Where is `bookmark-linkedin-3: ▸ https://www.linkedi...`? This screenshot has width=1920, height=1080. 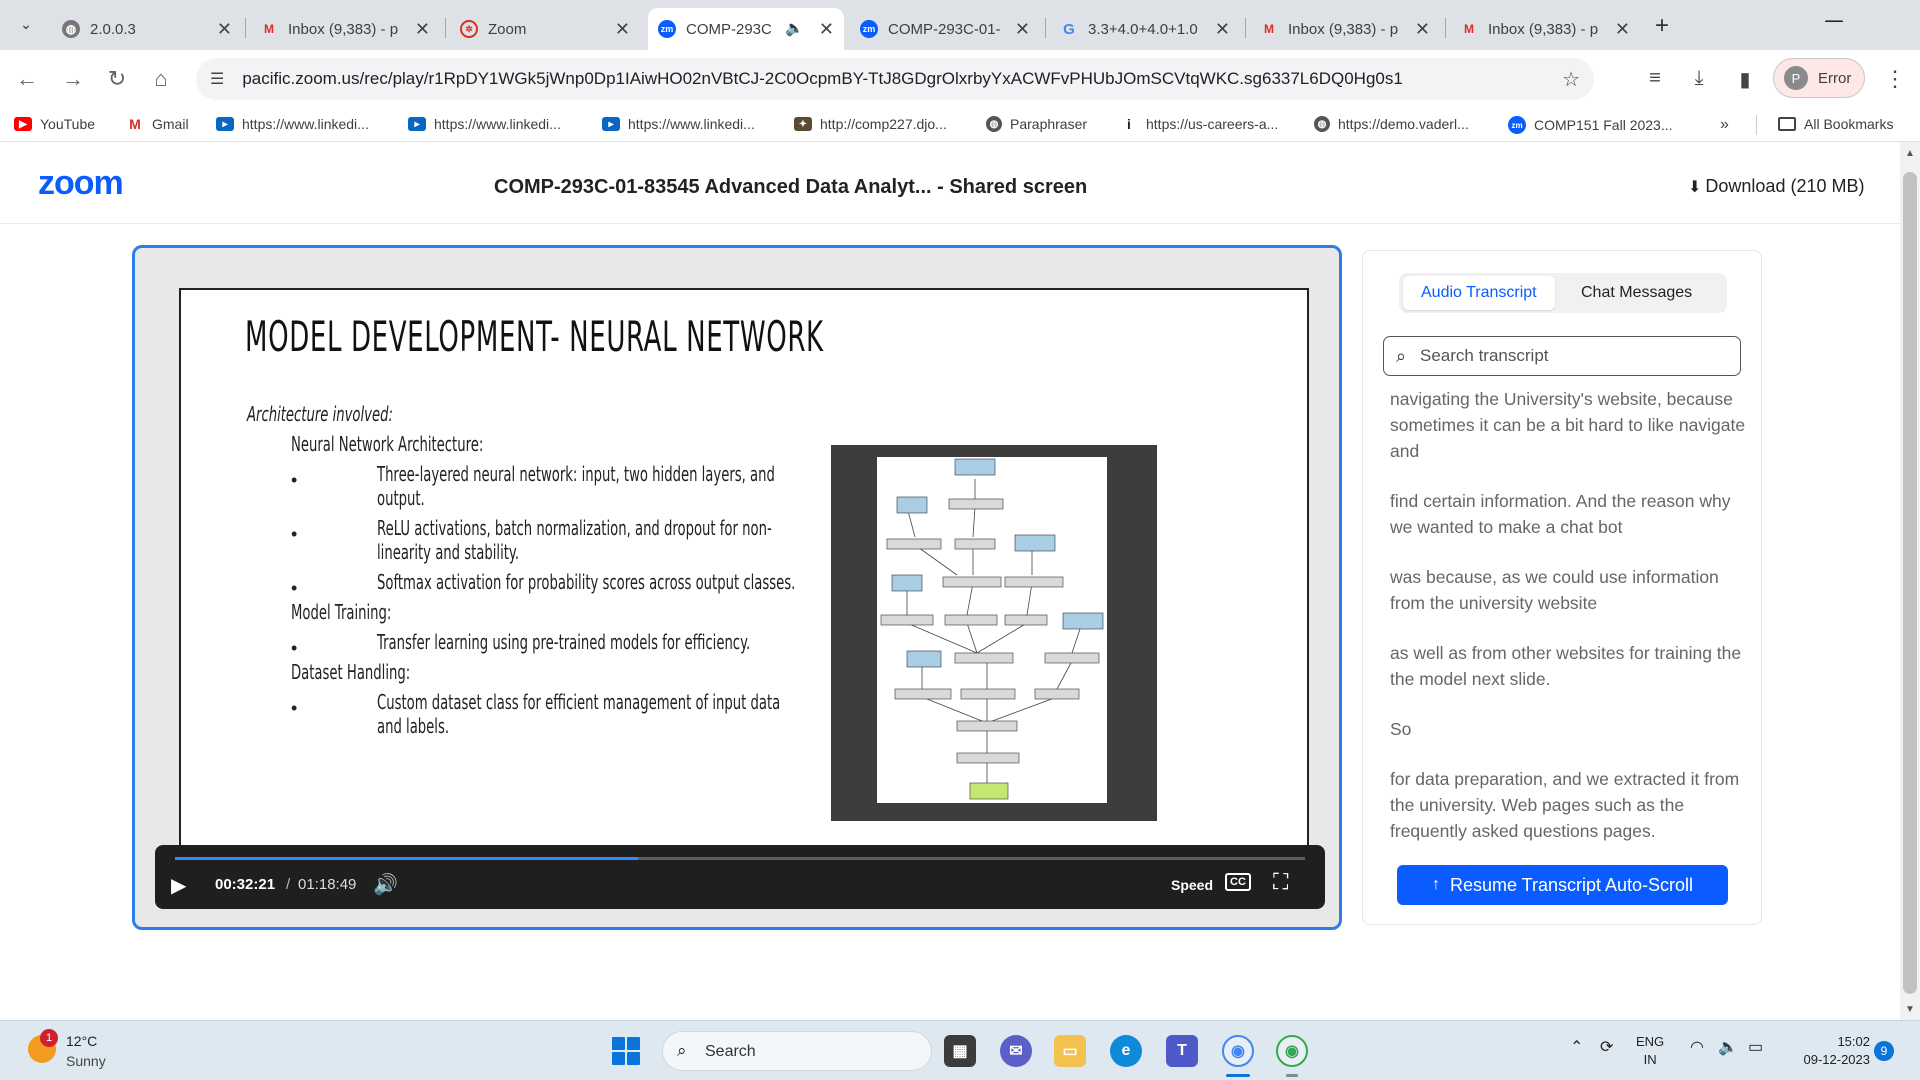 bookmark-linkedin-3: ▸ https://www.linkedi... is located at coordinates (678, 124).